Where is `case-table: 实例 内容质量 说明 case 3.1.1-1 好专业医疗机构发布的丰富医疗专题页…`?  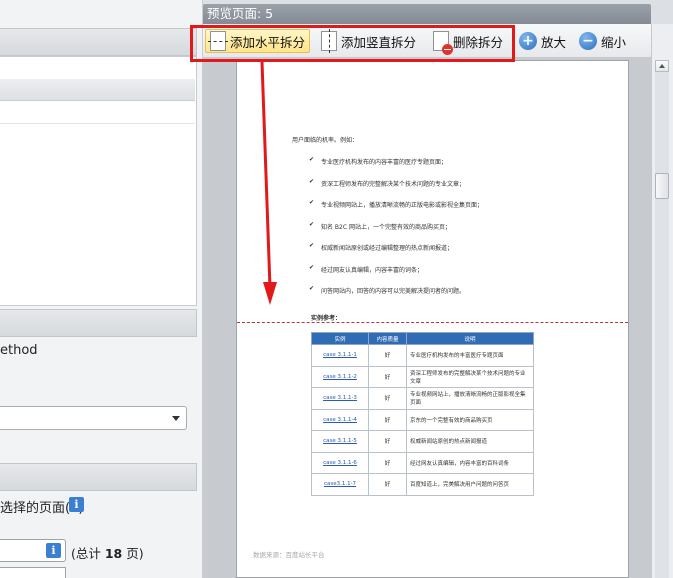
case-table: 实例 内容质量 说明 case 3.1.1-1 好专业医疗机构发布的丰富医疗专题页… is located at coordinates (422, 414).